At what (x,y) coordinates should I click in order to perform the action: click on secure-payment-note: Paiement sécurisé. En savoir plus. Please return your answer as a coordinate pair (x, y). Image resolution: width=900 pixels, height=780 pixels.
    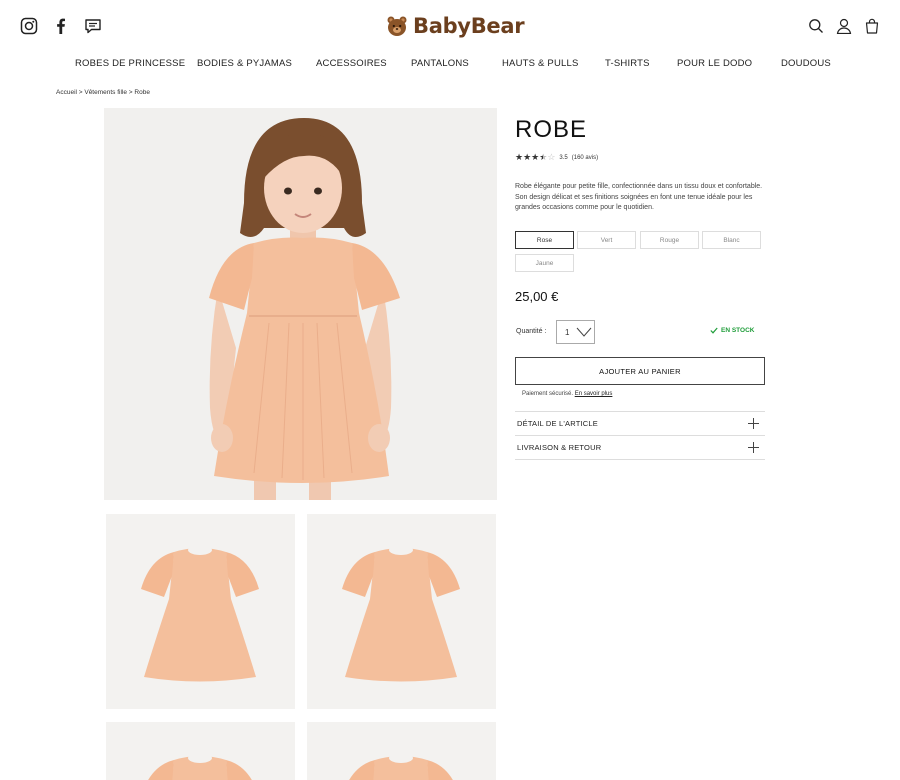
    Looking at the image, I should click on (567, 394).